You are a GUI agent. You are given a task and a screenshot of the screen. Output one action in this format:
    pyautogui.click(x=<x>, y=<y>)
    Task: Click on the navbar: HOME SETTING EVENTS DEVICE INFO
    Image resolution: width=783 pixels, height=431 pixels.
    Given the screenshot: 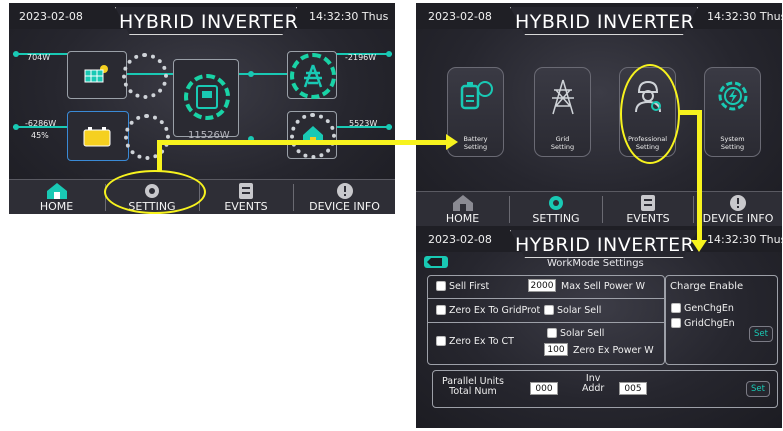 What is the action you would take?
    pyautogui.click(x=599, y=208)
    